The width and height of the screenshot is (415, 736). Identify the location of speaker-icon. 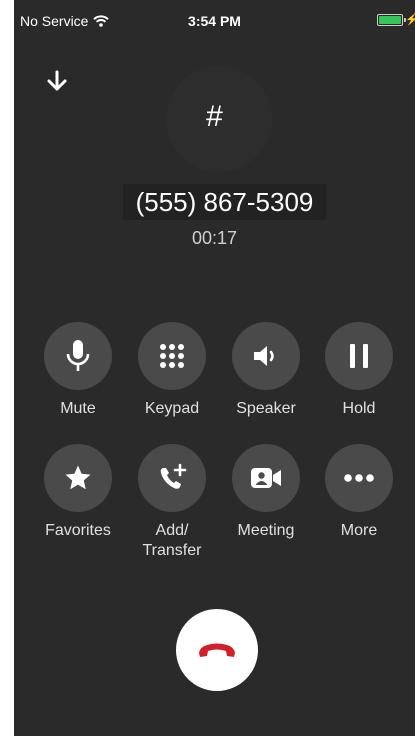
(264, 356).